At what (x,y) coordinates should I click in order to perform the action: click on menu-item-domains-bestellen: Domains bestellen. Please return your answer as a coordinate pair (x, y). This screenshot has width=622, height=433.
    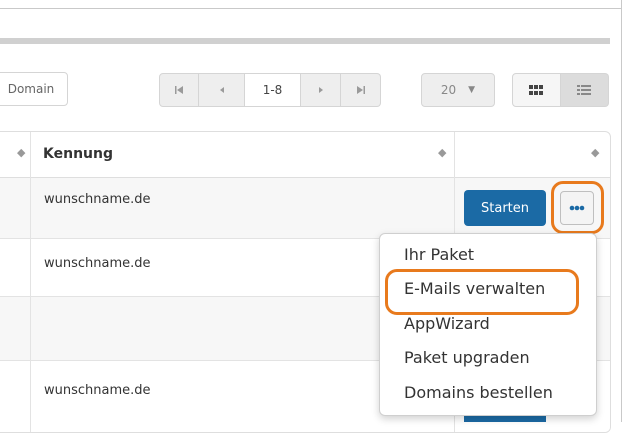
    Looking at the image, I should click on (478, 392).